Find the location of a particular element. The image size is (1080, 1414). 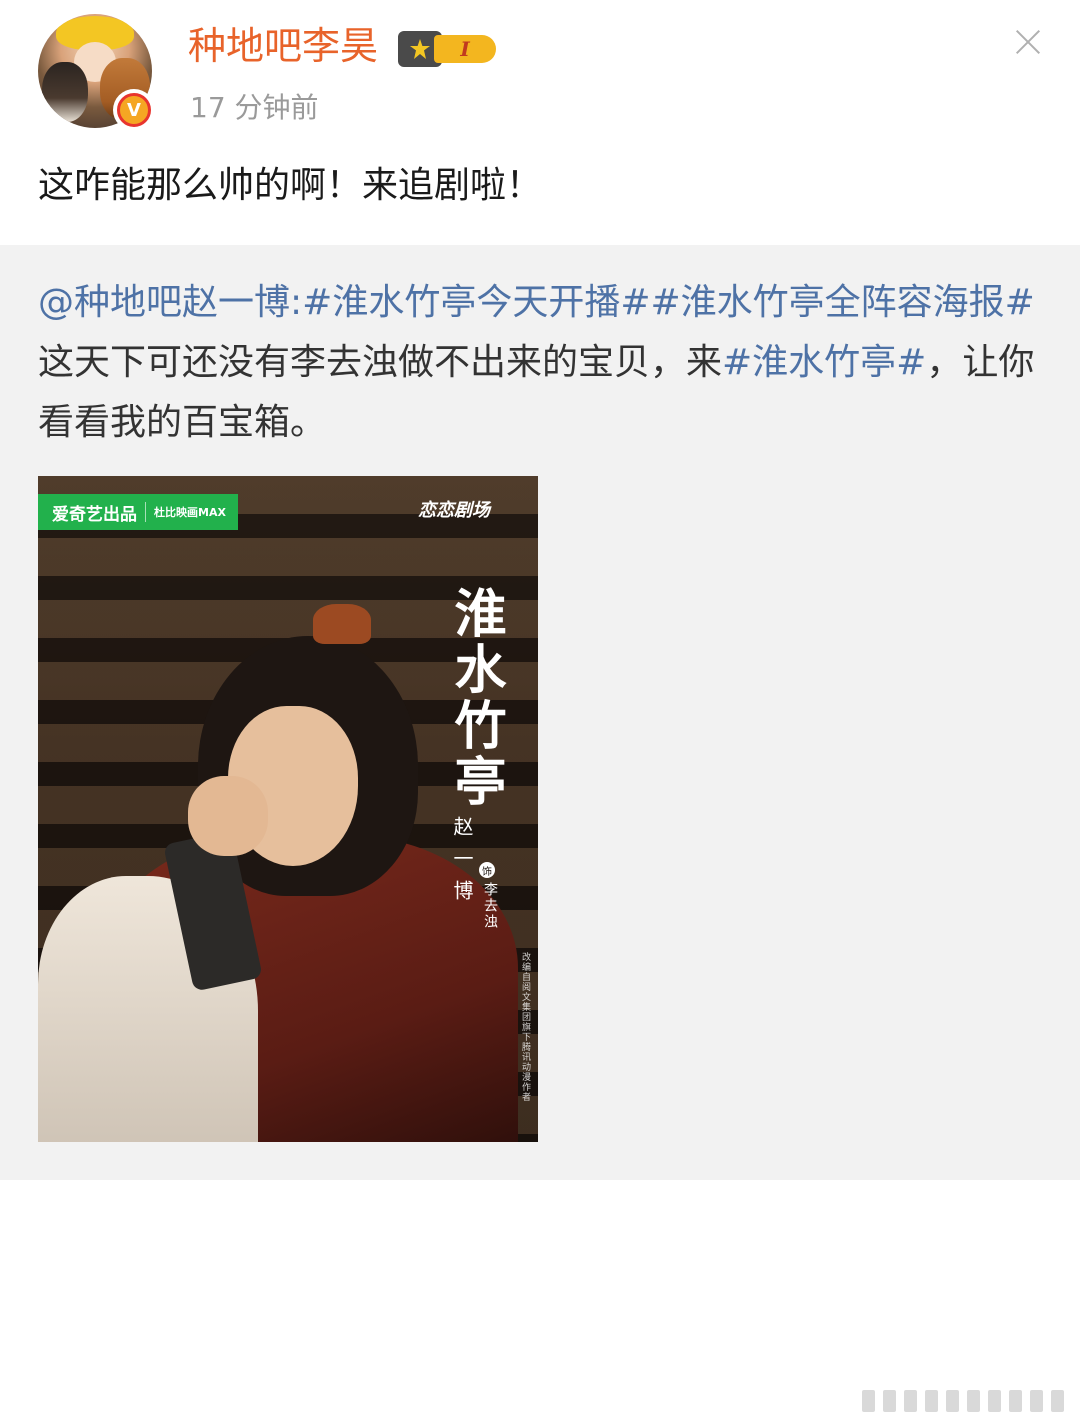

poster-figure-hair-crown is located at coordinates (342, 624).